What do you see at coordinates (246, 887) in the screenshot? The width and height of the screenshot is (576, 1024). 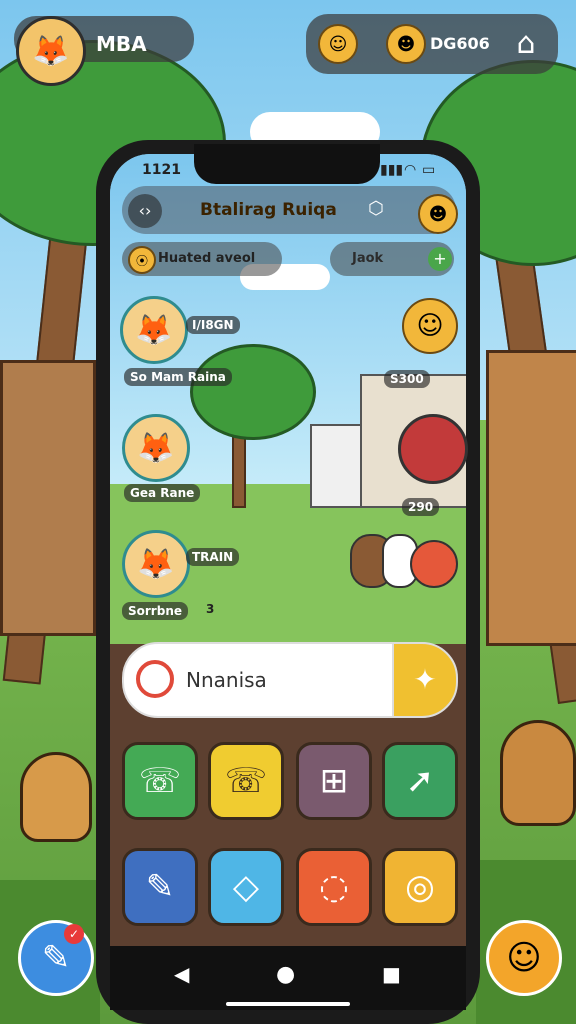 I see `box-app-icon: ◇` at bounding box center [246, 887].